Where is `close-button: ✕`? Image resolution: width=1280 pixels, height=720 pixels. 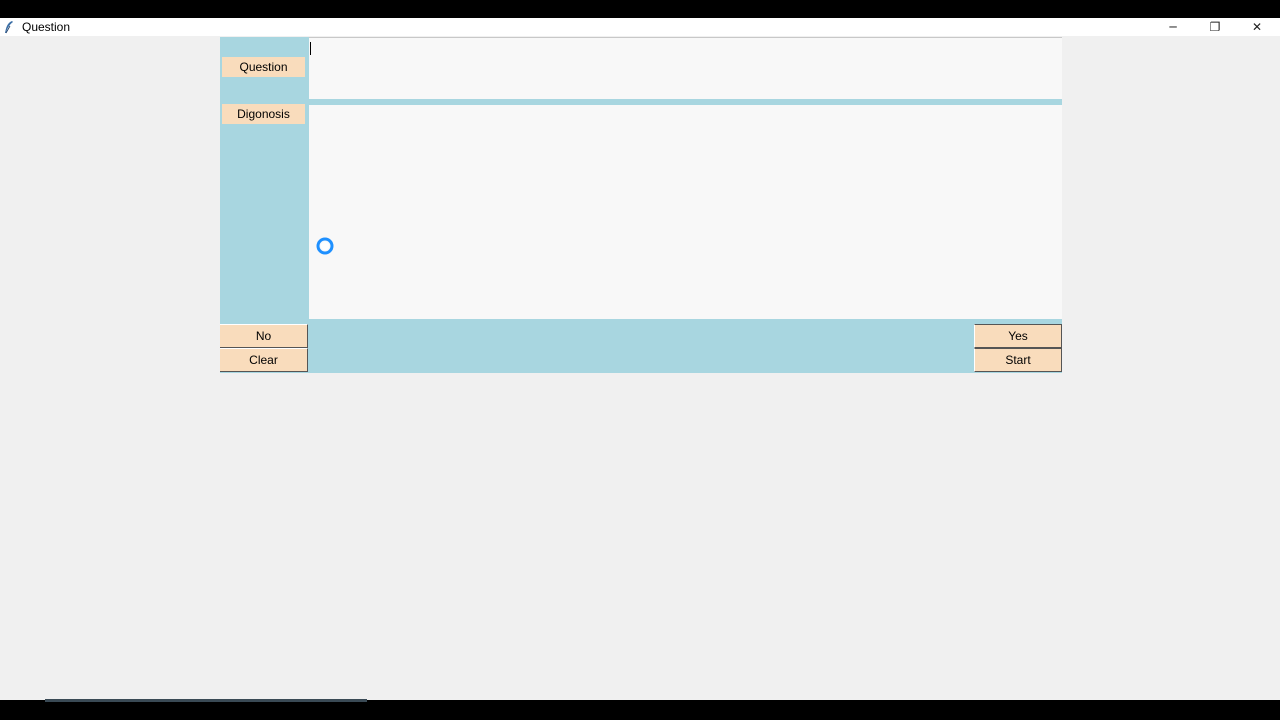
close-button: ✕ is located at coordinates (1257, 27).